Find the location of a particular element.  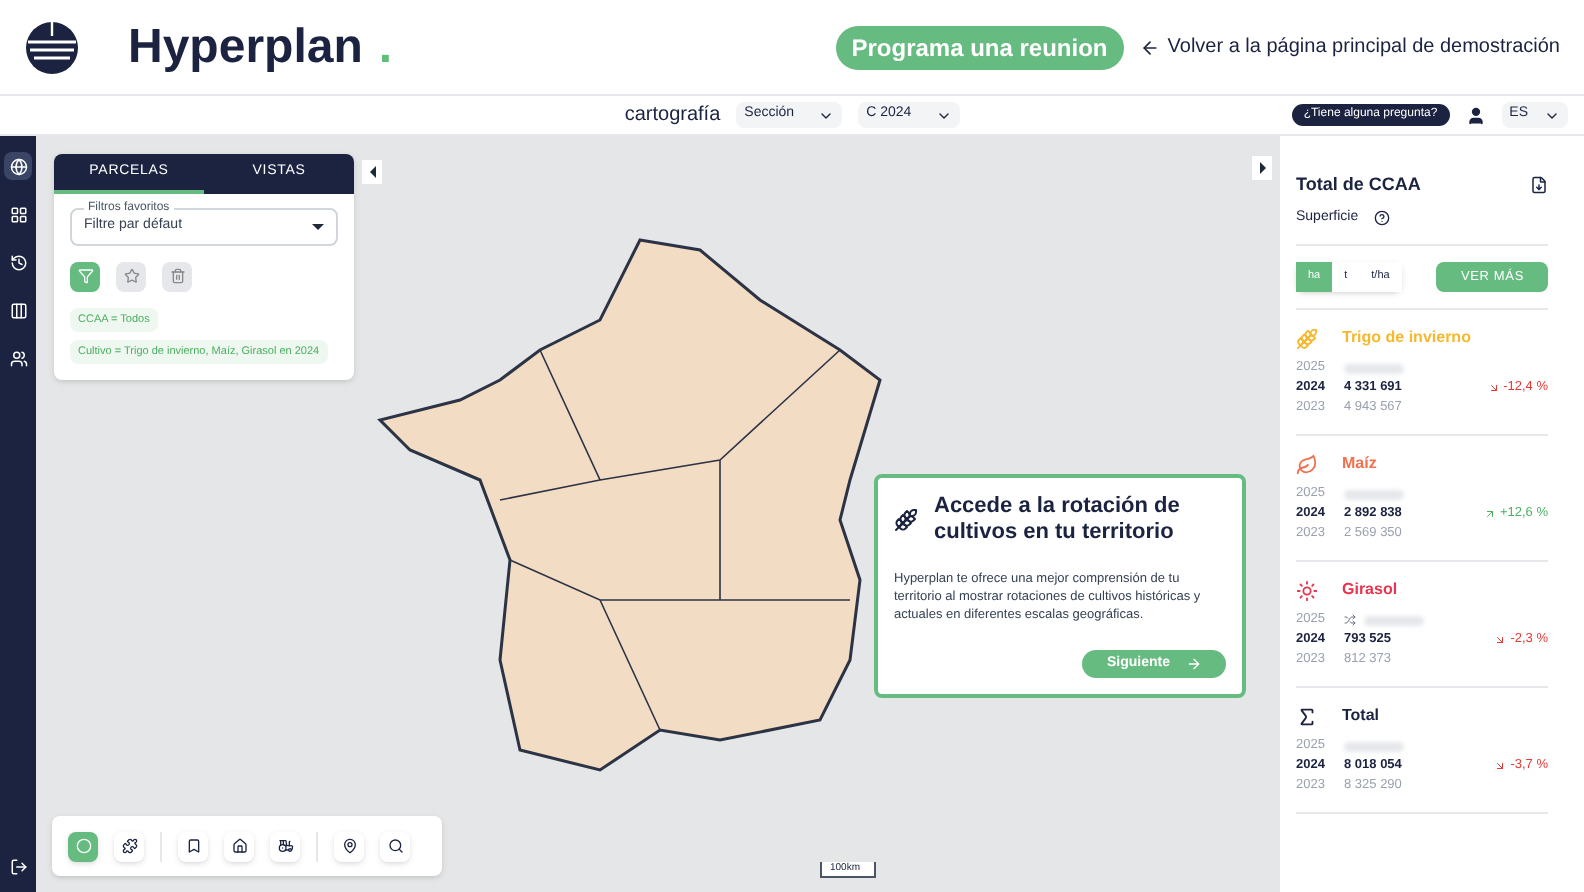

trash-icon is located at coordinates (177, 276).